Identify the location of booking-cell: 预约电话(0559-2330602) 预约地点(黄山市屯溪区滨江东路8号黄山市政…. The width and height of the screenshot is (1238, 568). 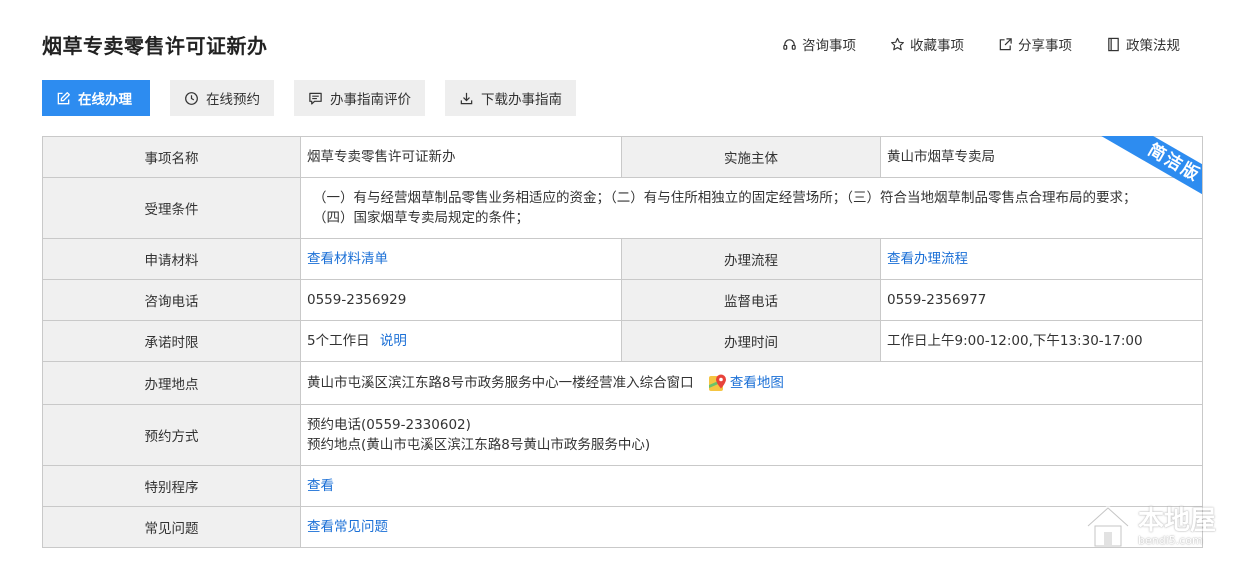
(751, 435).